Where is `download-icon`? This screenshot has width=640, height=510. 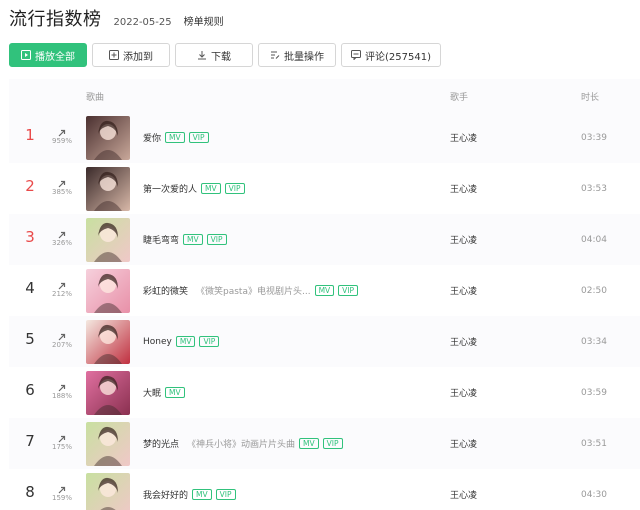
download-icon is located at coordinates (202, 55).